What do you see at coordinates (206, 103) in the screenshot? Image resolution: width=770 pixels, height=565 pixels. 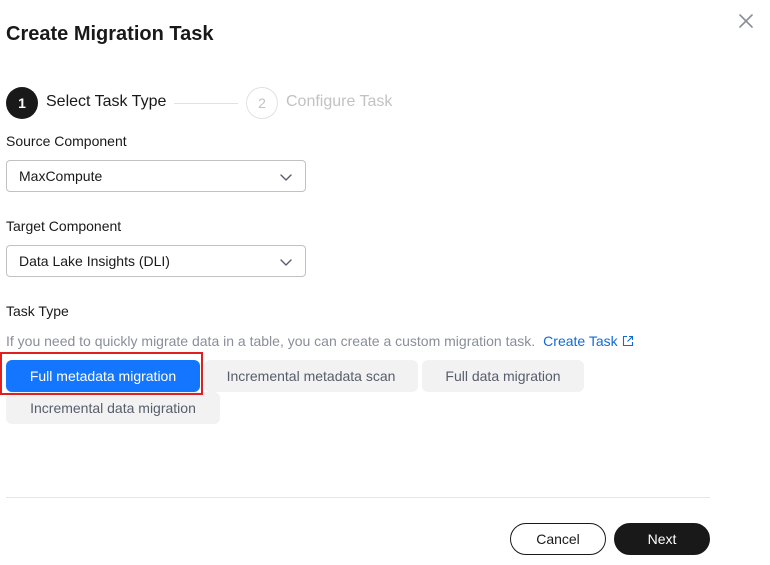 I see `step-connector-line` at bounding box center [206, 103].